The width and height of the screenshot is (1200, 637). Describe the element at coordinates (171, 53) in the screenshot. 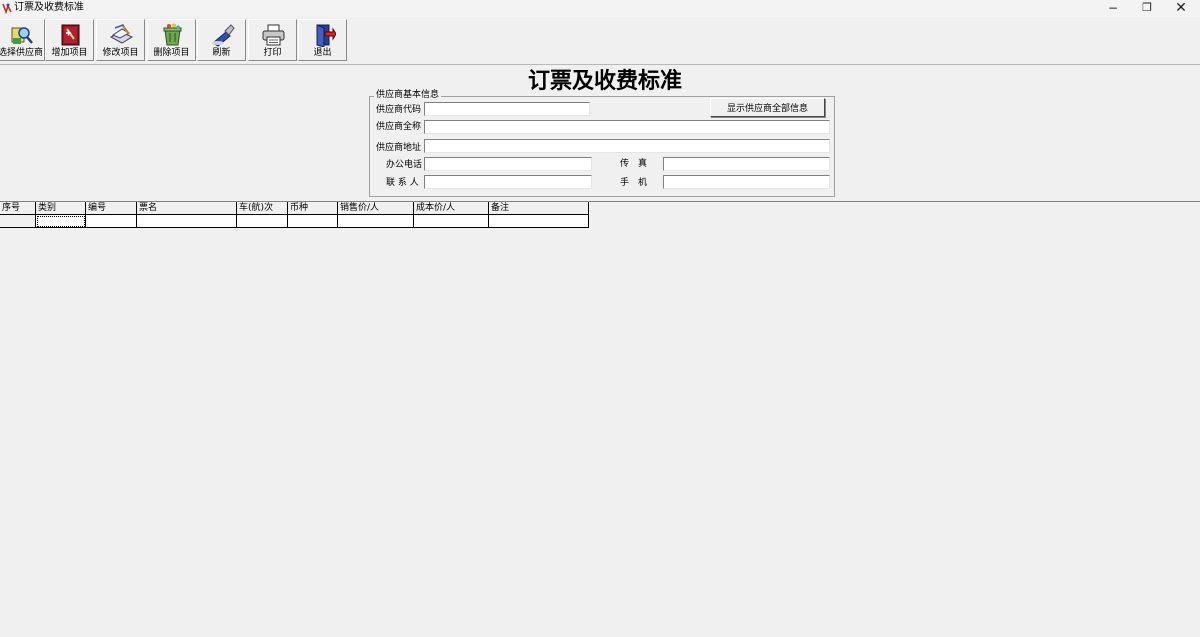

I see `delete-item-label: 删除项目` at that location.